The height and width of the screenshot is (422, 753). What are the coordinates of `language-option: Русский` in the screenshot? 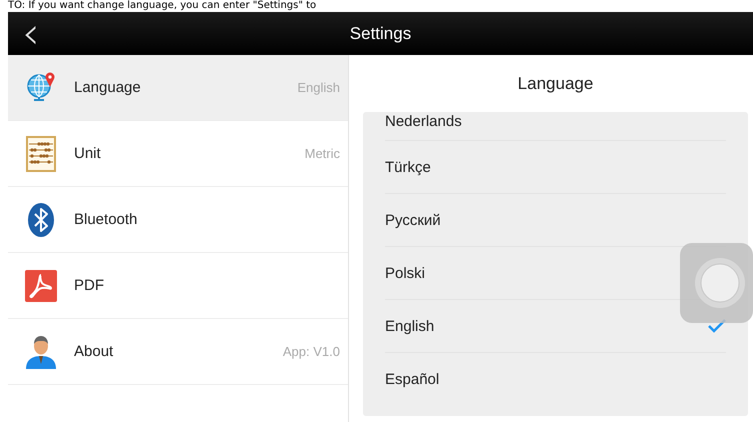 It's located at (413, 220).